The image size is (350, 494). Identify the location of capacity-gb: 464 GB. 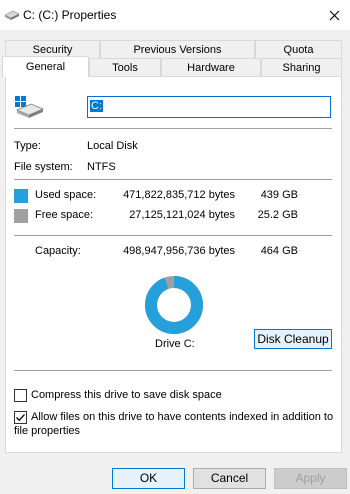
(279, 251).